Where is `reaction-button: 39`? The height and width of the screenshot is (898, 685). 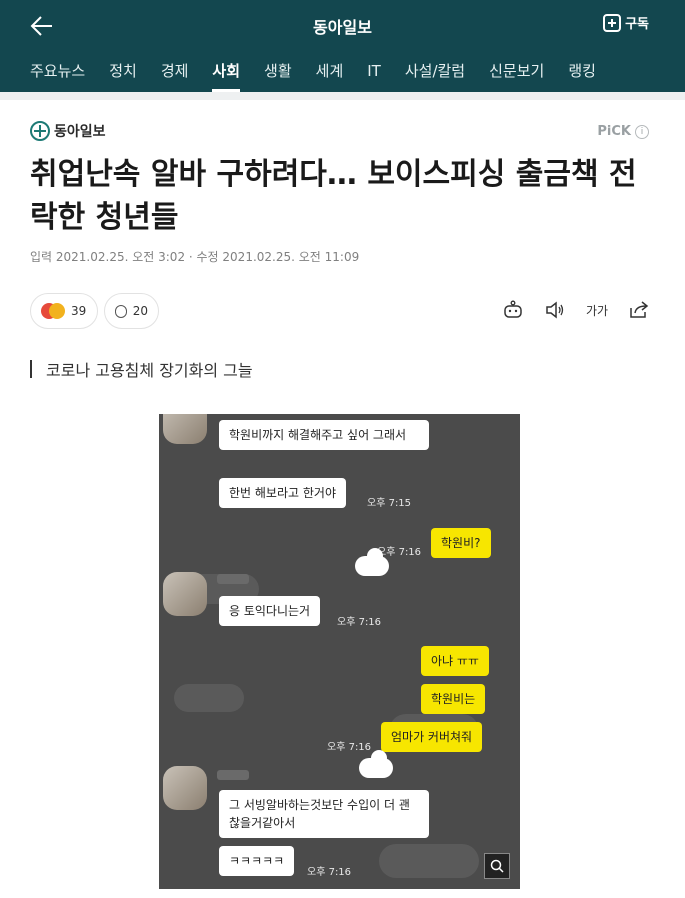
reaction-button: 39 is located at coordinates (64, 311).